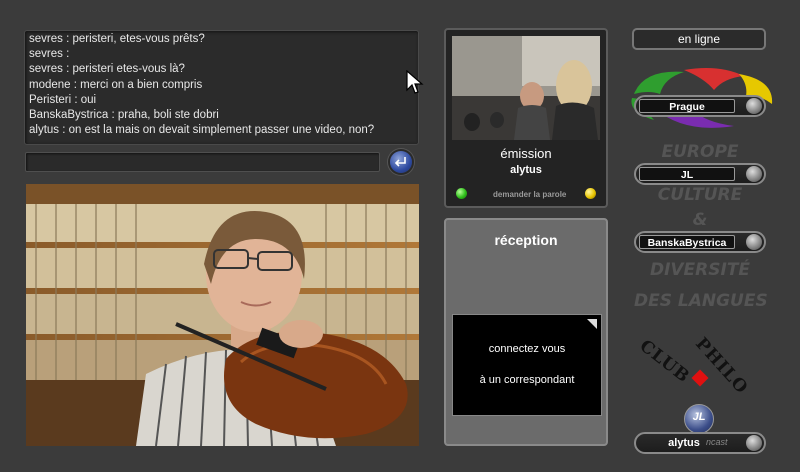 The height and width of the screenshot is (472, 800). I want to click on emission-panel: émission alytus demander la parole, so click(526, 118).